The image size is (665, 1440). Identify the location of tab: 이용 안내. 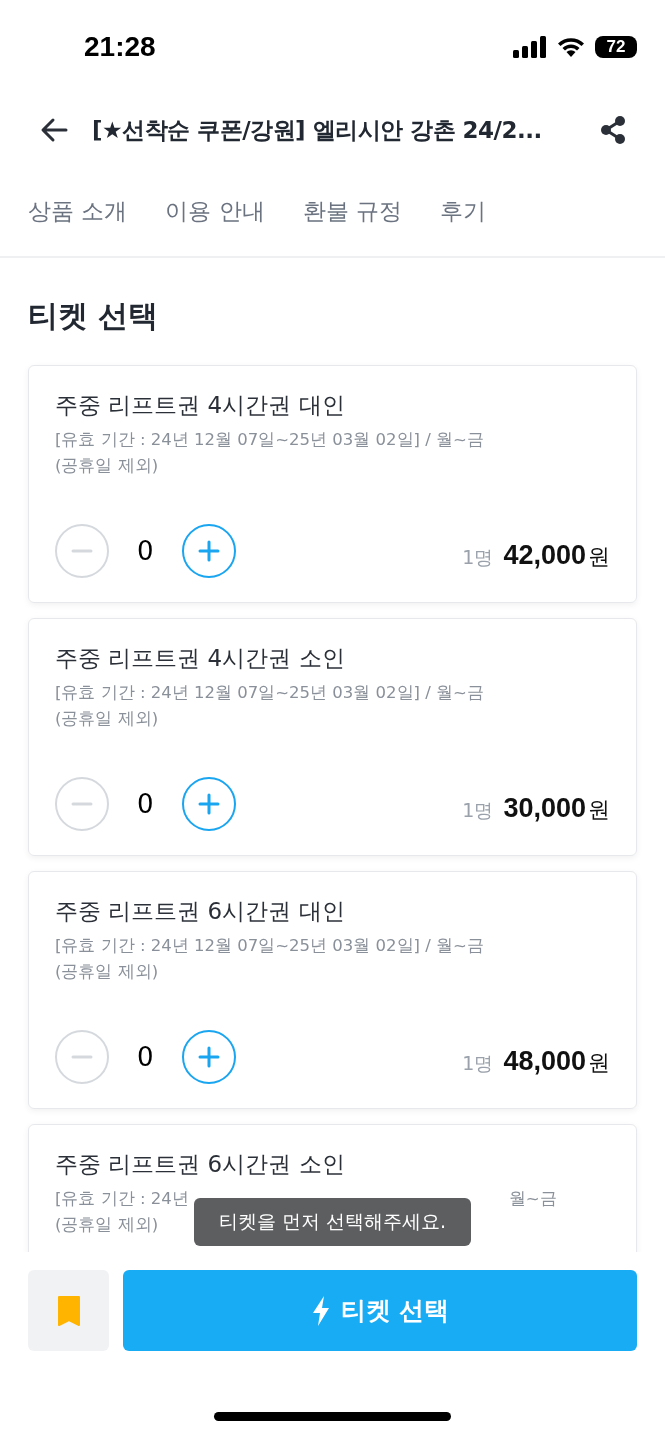
(215, 211).